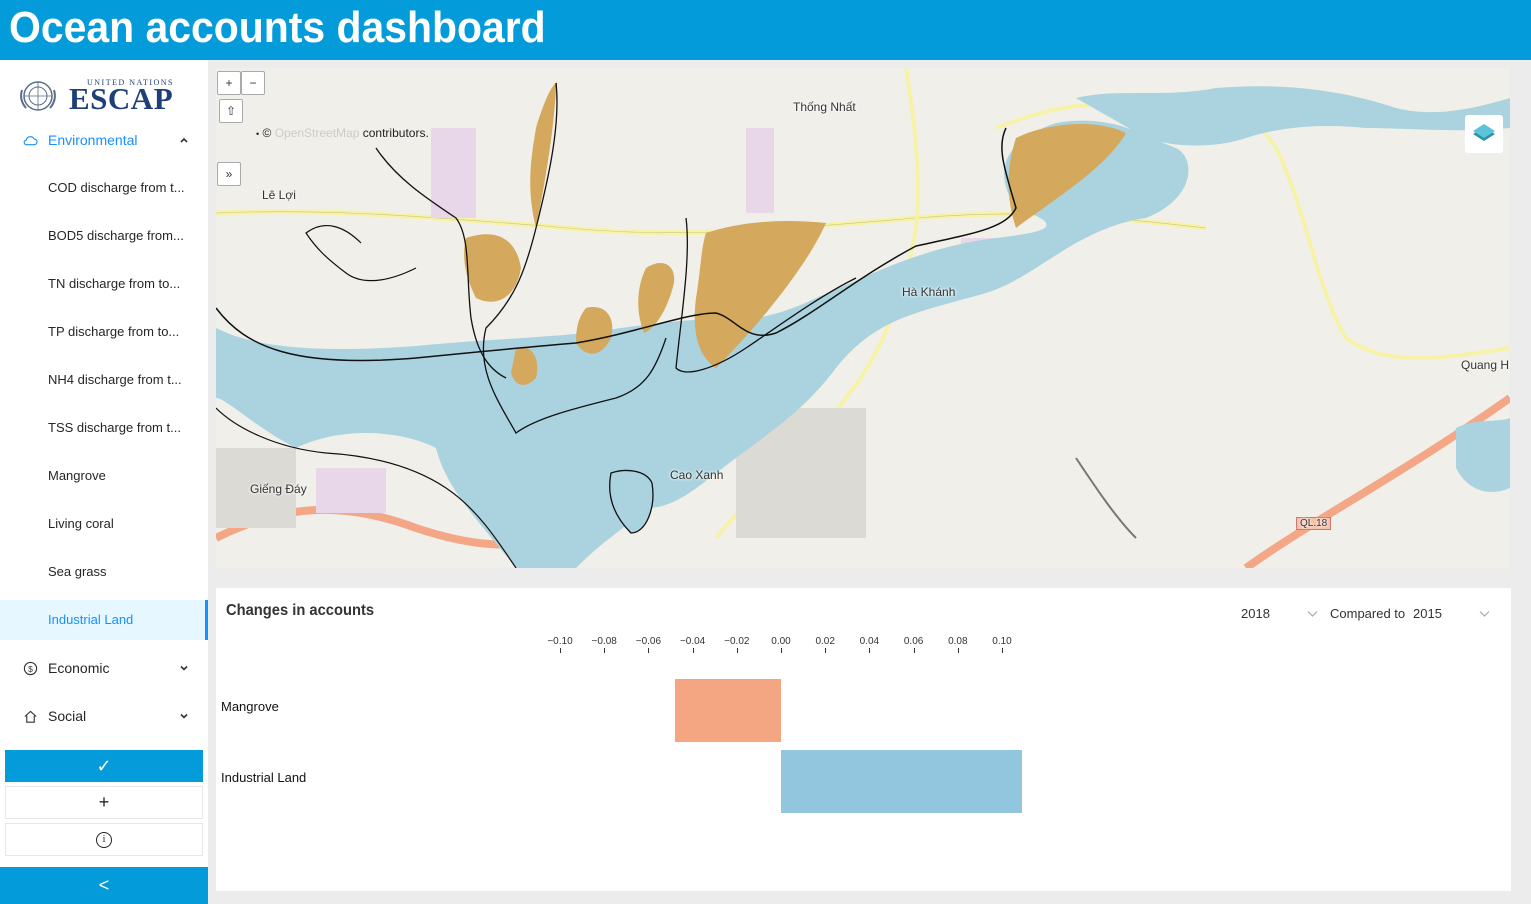 This screenshot has width=1531, height=904. What do you see at coordinates (604, 641) in the screenshot?
I see `x-tick-label: −0.08` at bounding box center [604, 641].